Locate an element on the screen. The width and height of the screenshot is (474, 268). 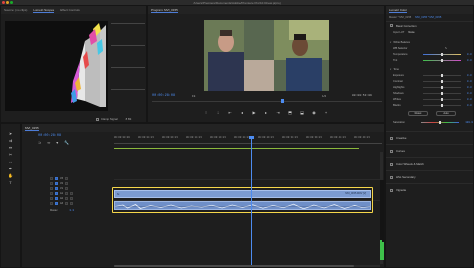
type-tool-icon: T is located at coordinates (11, 183).